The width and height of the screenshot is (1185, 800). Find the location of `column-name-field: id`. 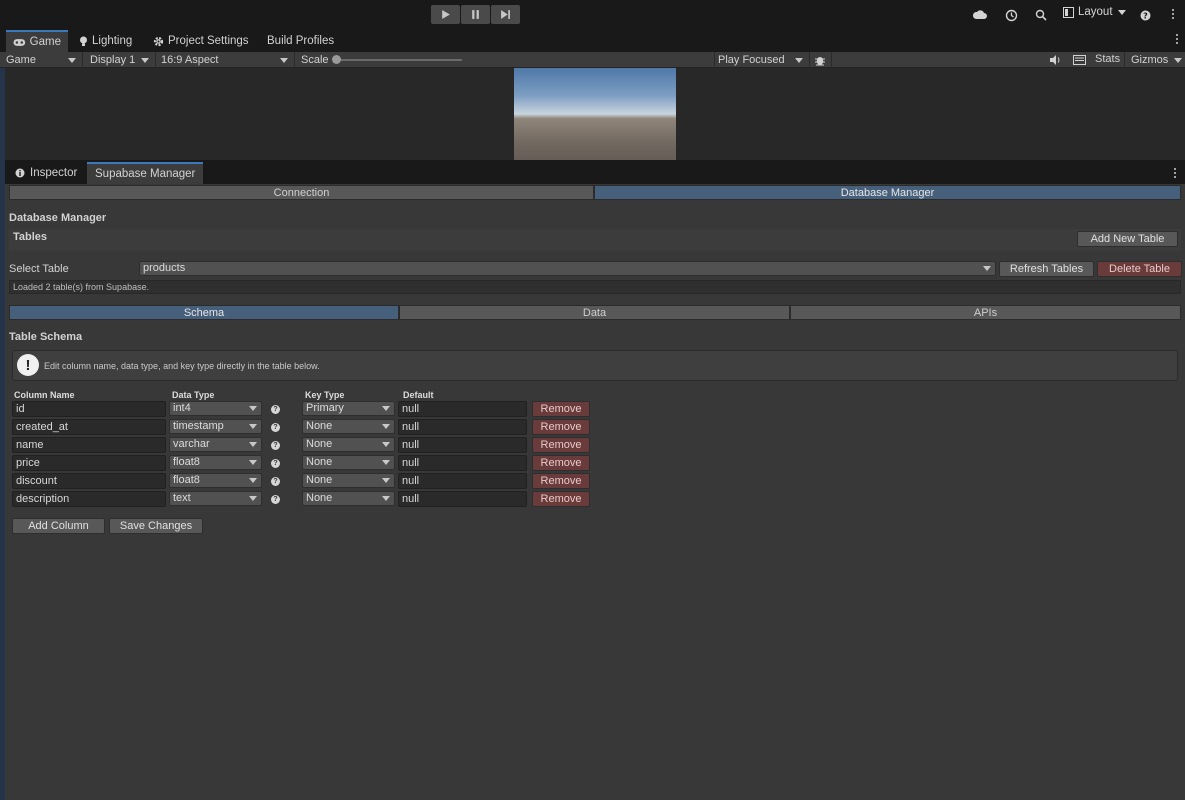

column-name-field: id is located at coordinates (89, 409).